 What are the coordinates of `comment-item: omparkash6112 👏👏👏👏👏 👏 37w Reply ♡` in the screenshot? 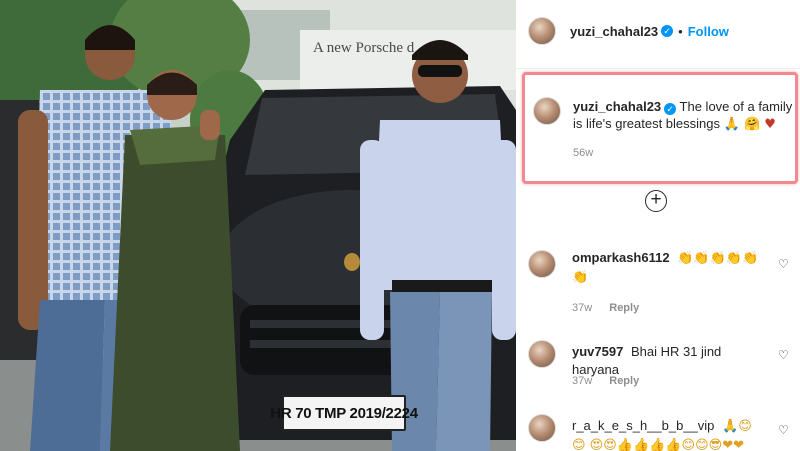 It's located at (661, 282).